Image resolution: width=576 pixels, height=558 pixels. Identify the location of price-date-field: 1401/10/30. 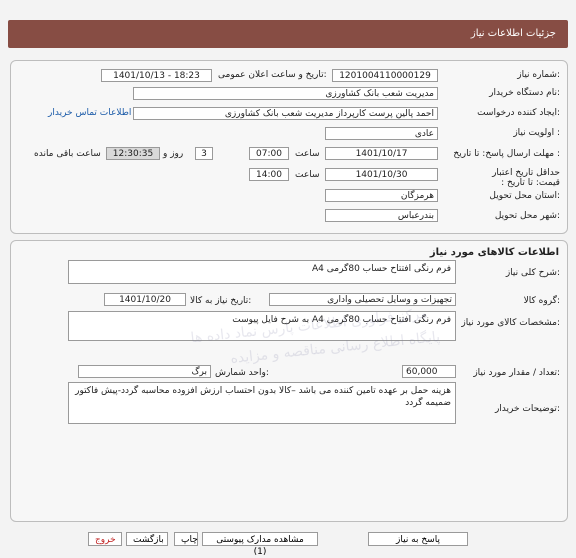
(381, 174).